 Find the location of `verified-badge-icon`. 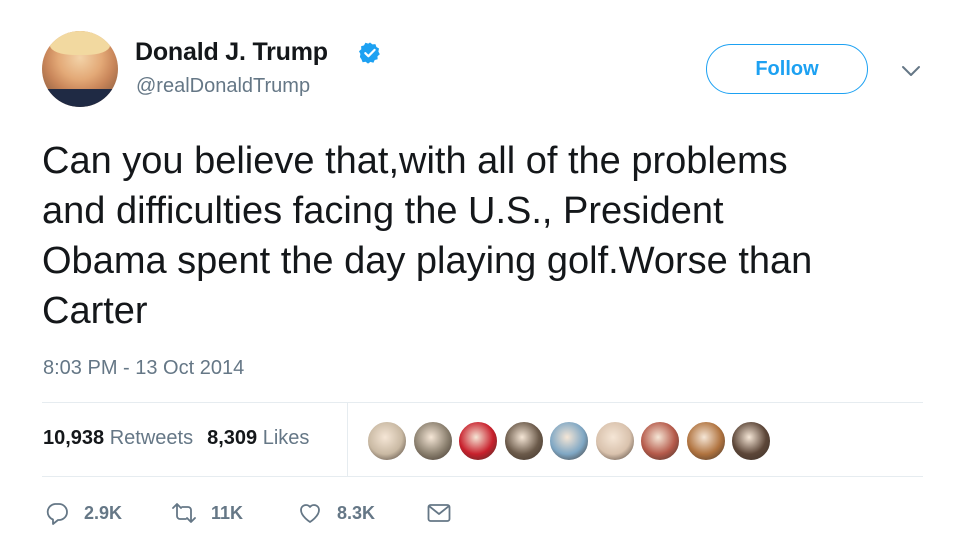

verified-badge-icon is located at coordinates (369, 53).